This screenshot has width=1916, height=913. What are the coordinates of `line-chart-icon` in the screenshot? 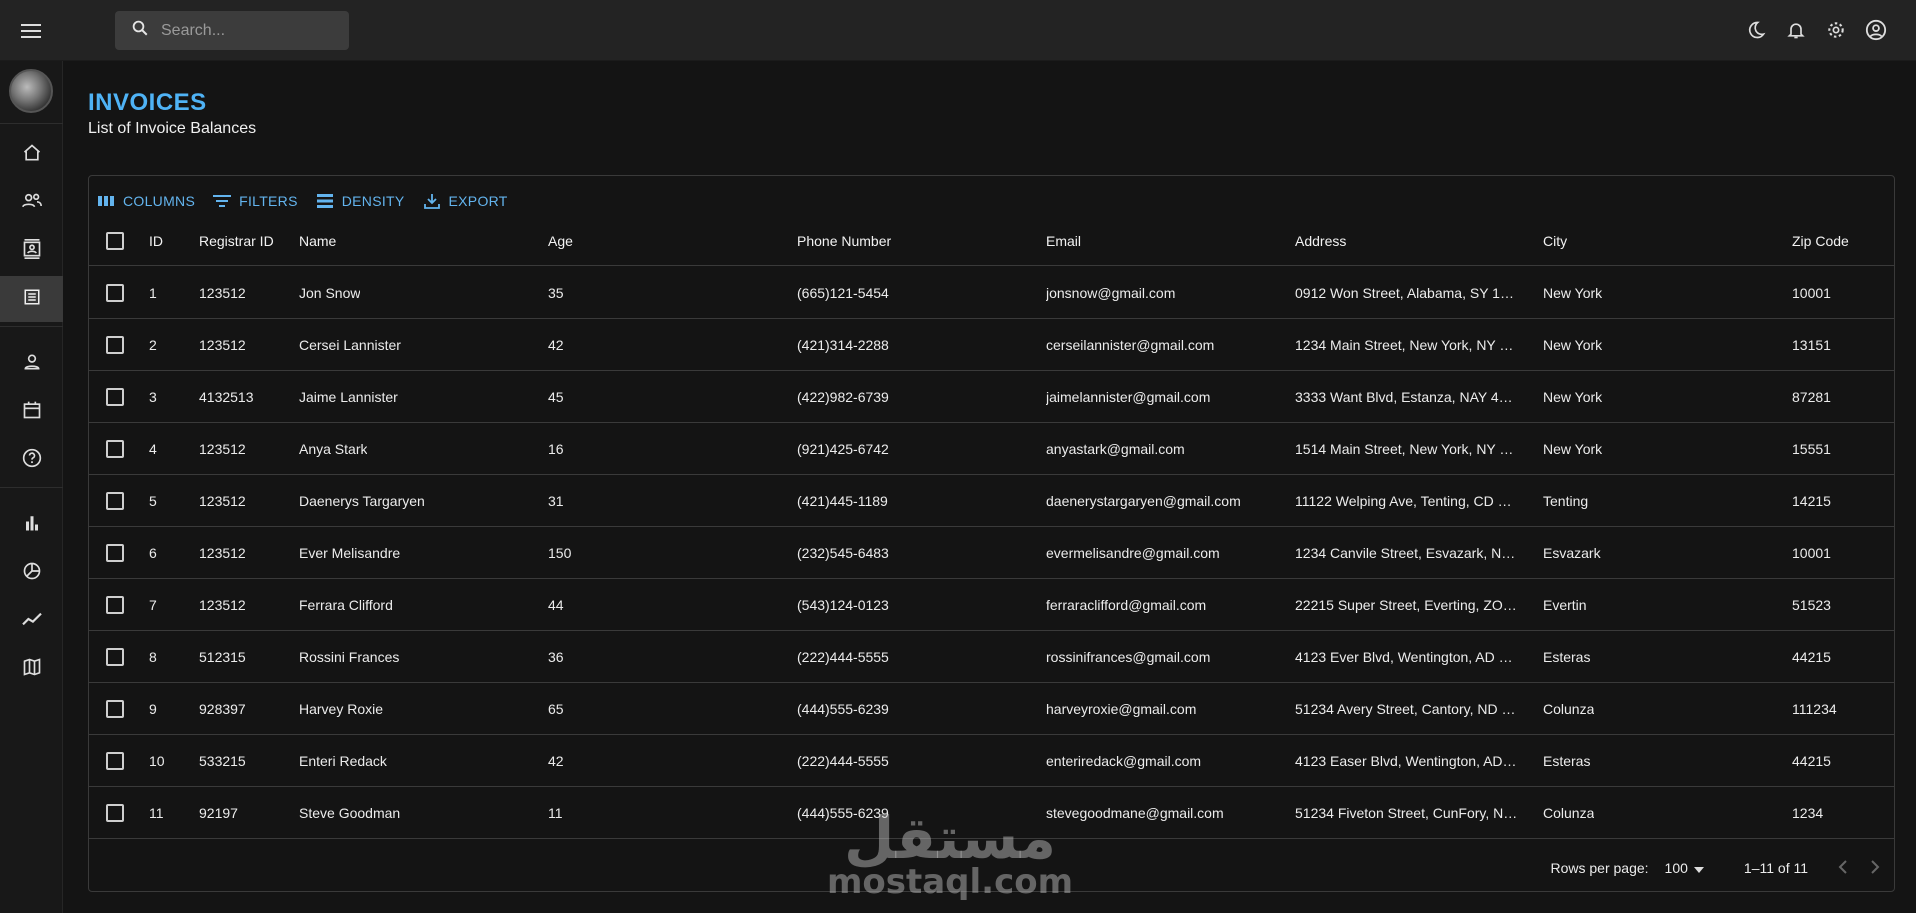 It's located at (32, 621).